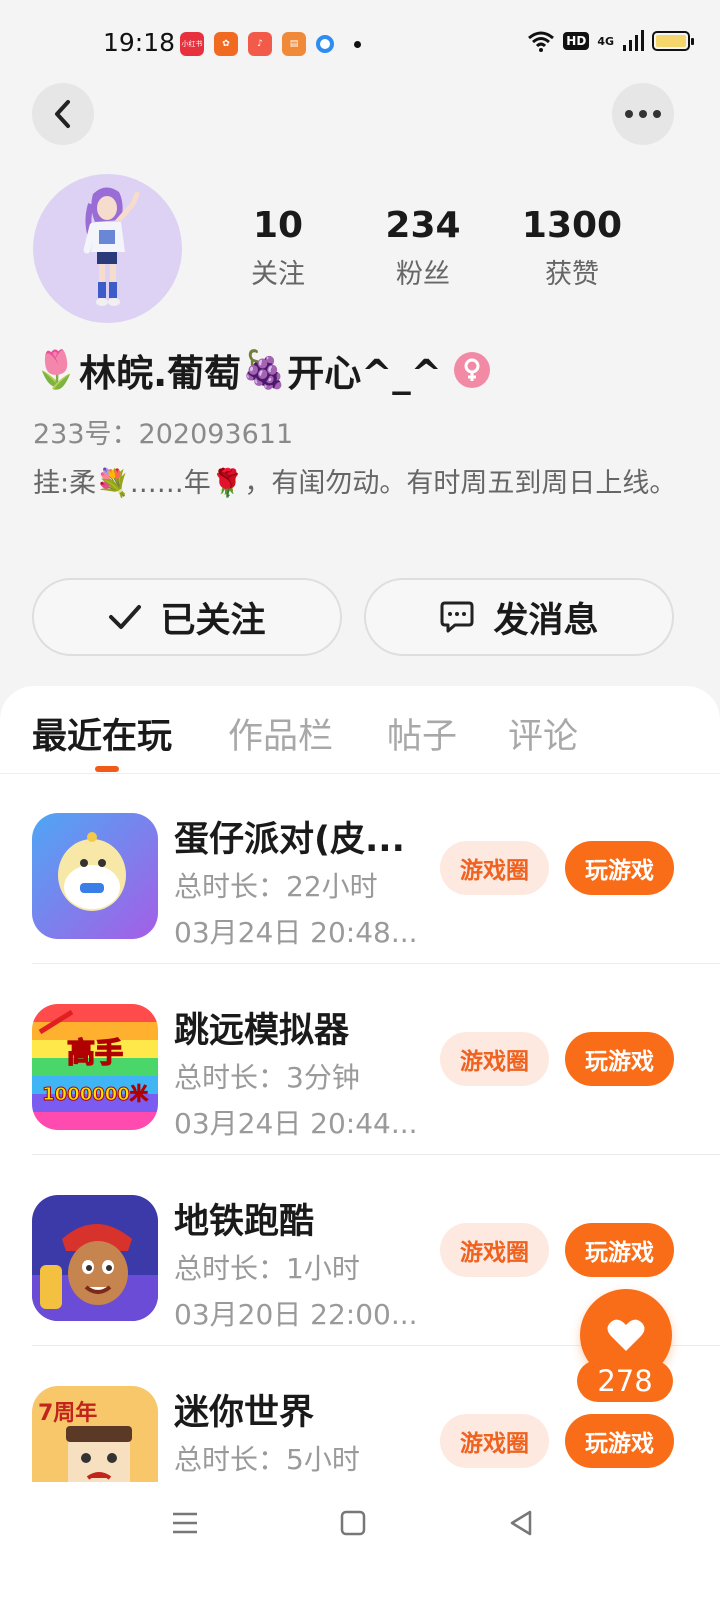 The image size is (720, 1600). I want to click on home-icon, so click(353, 1523).